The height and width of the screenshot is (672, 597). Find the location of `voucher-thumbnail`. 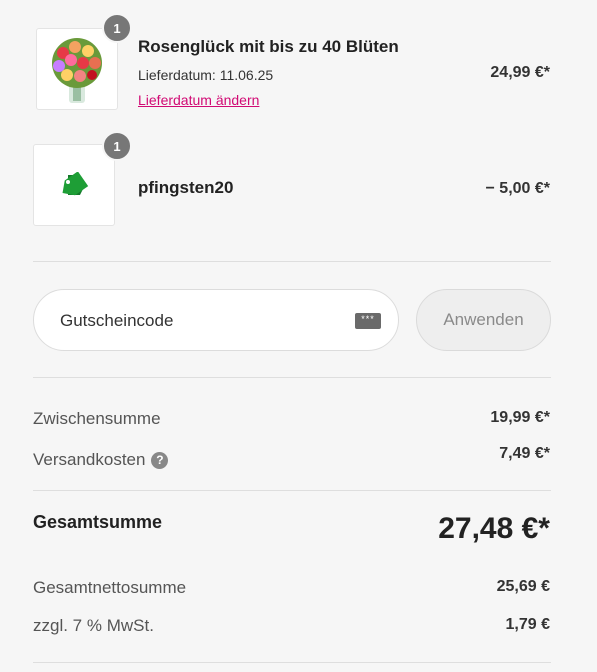

voucher-thumbnail is located at coordinates (74, 185).